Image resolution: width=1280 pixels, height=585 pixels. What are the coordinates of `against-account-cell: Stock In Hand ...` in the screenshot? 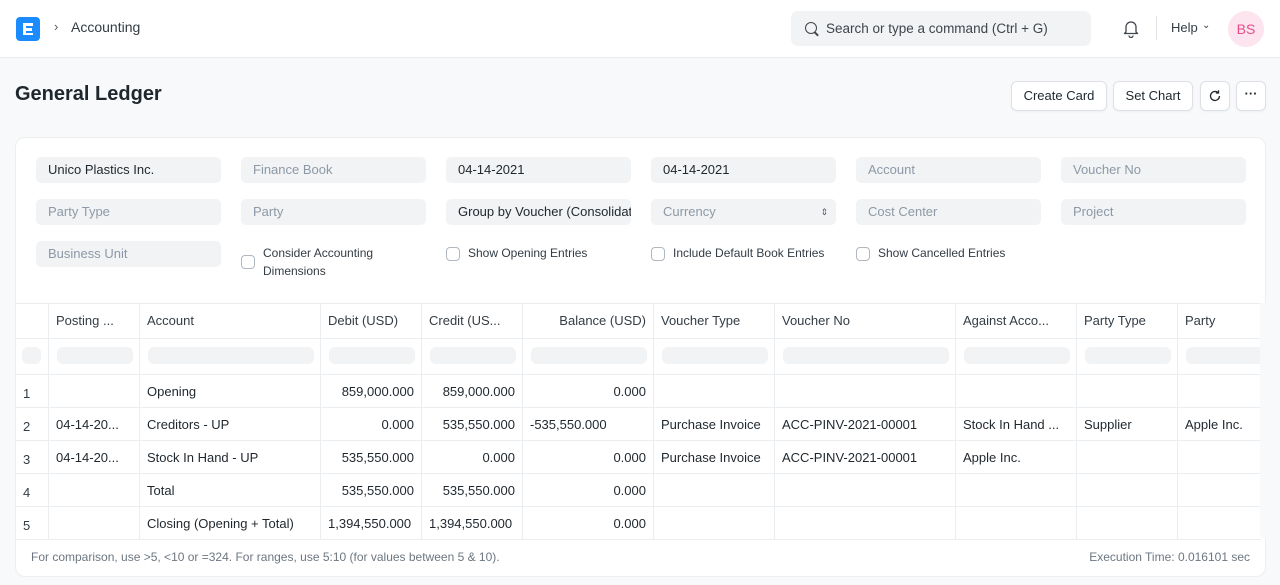 It's located at (1016, 424).